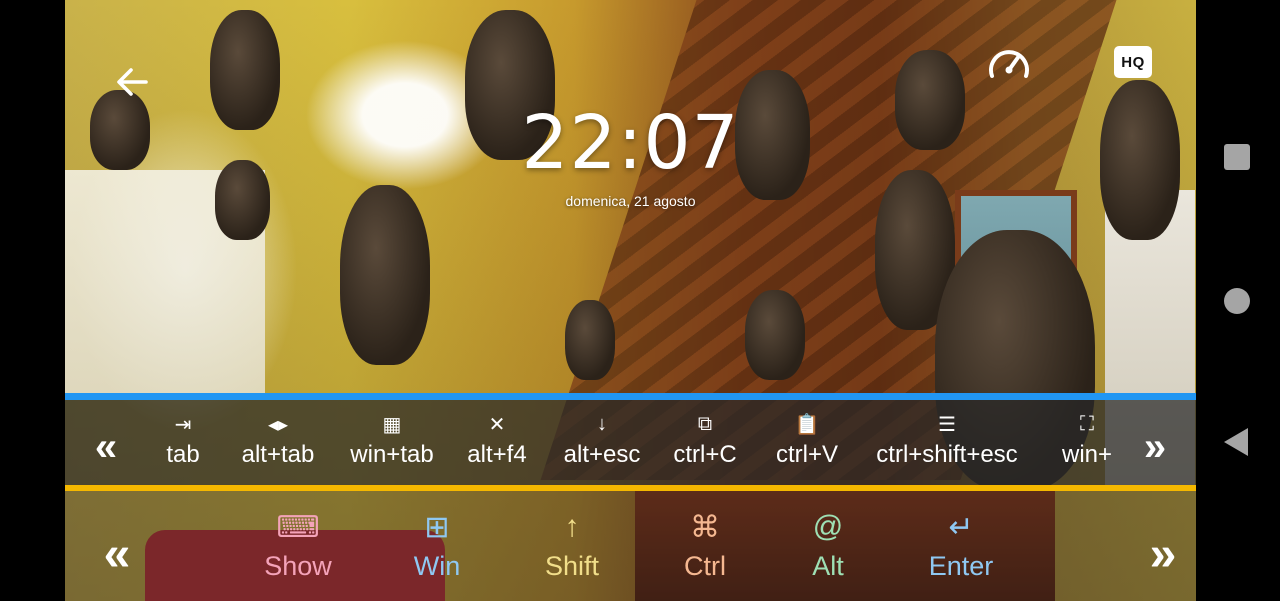  What do you see at coordinates (183, 424) in the screenshot?
I see `tab-icon: ⇥` at bounding box center [183, 424].